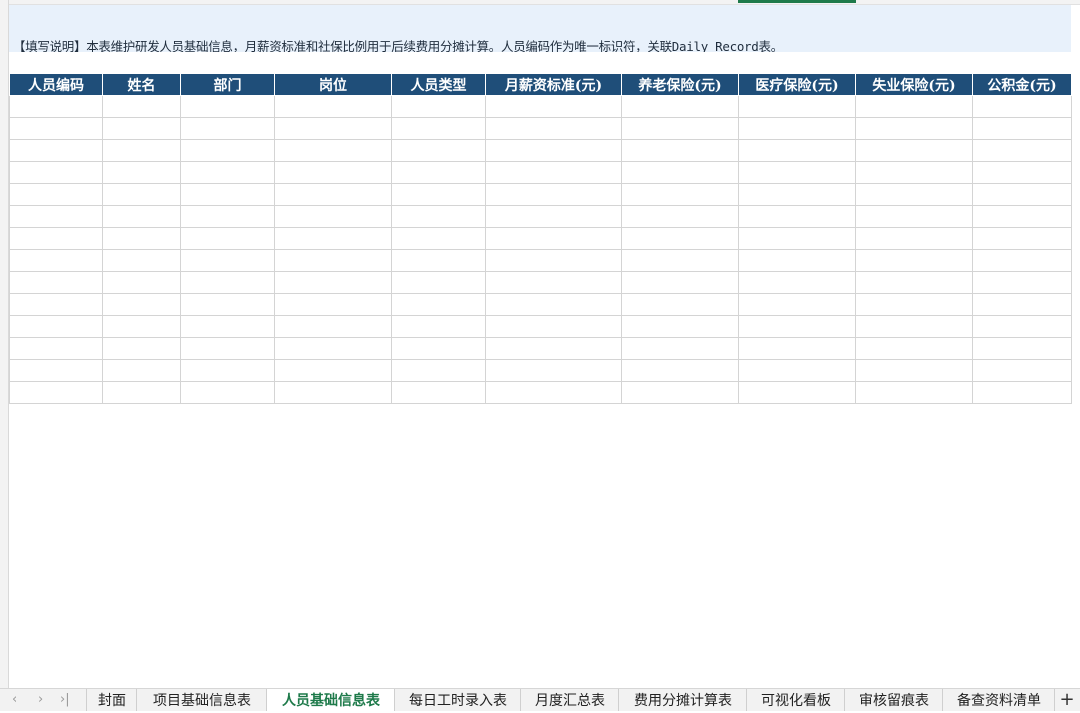 Image resolution: width=1080 pixels, height=713 pixels. Describe the element at coordinates (14, 700) in the screenshot. I see `prev-sheet-icon: ‹` at that location.